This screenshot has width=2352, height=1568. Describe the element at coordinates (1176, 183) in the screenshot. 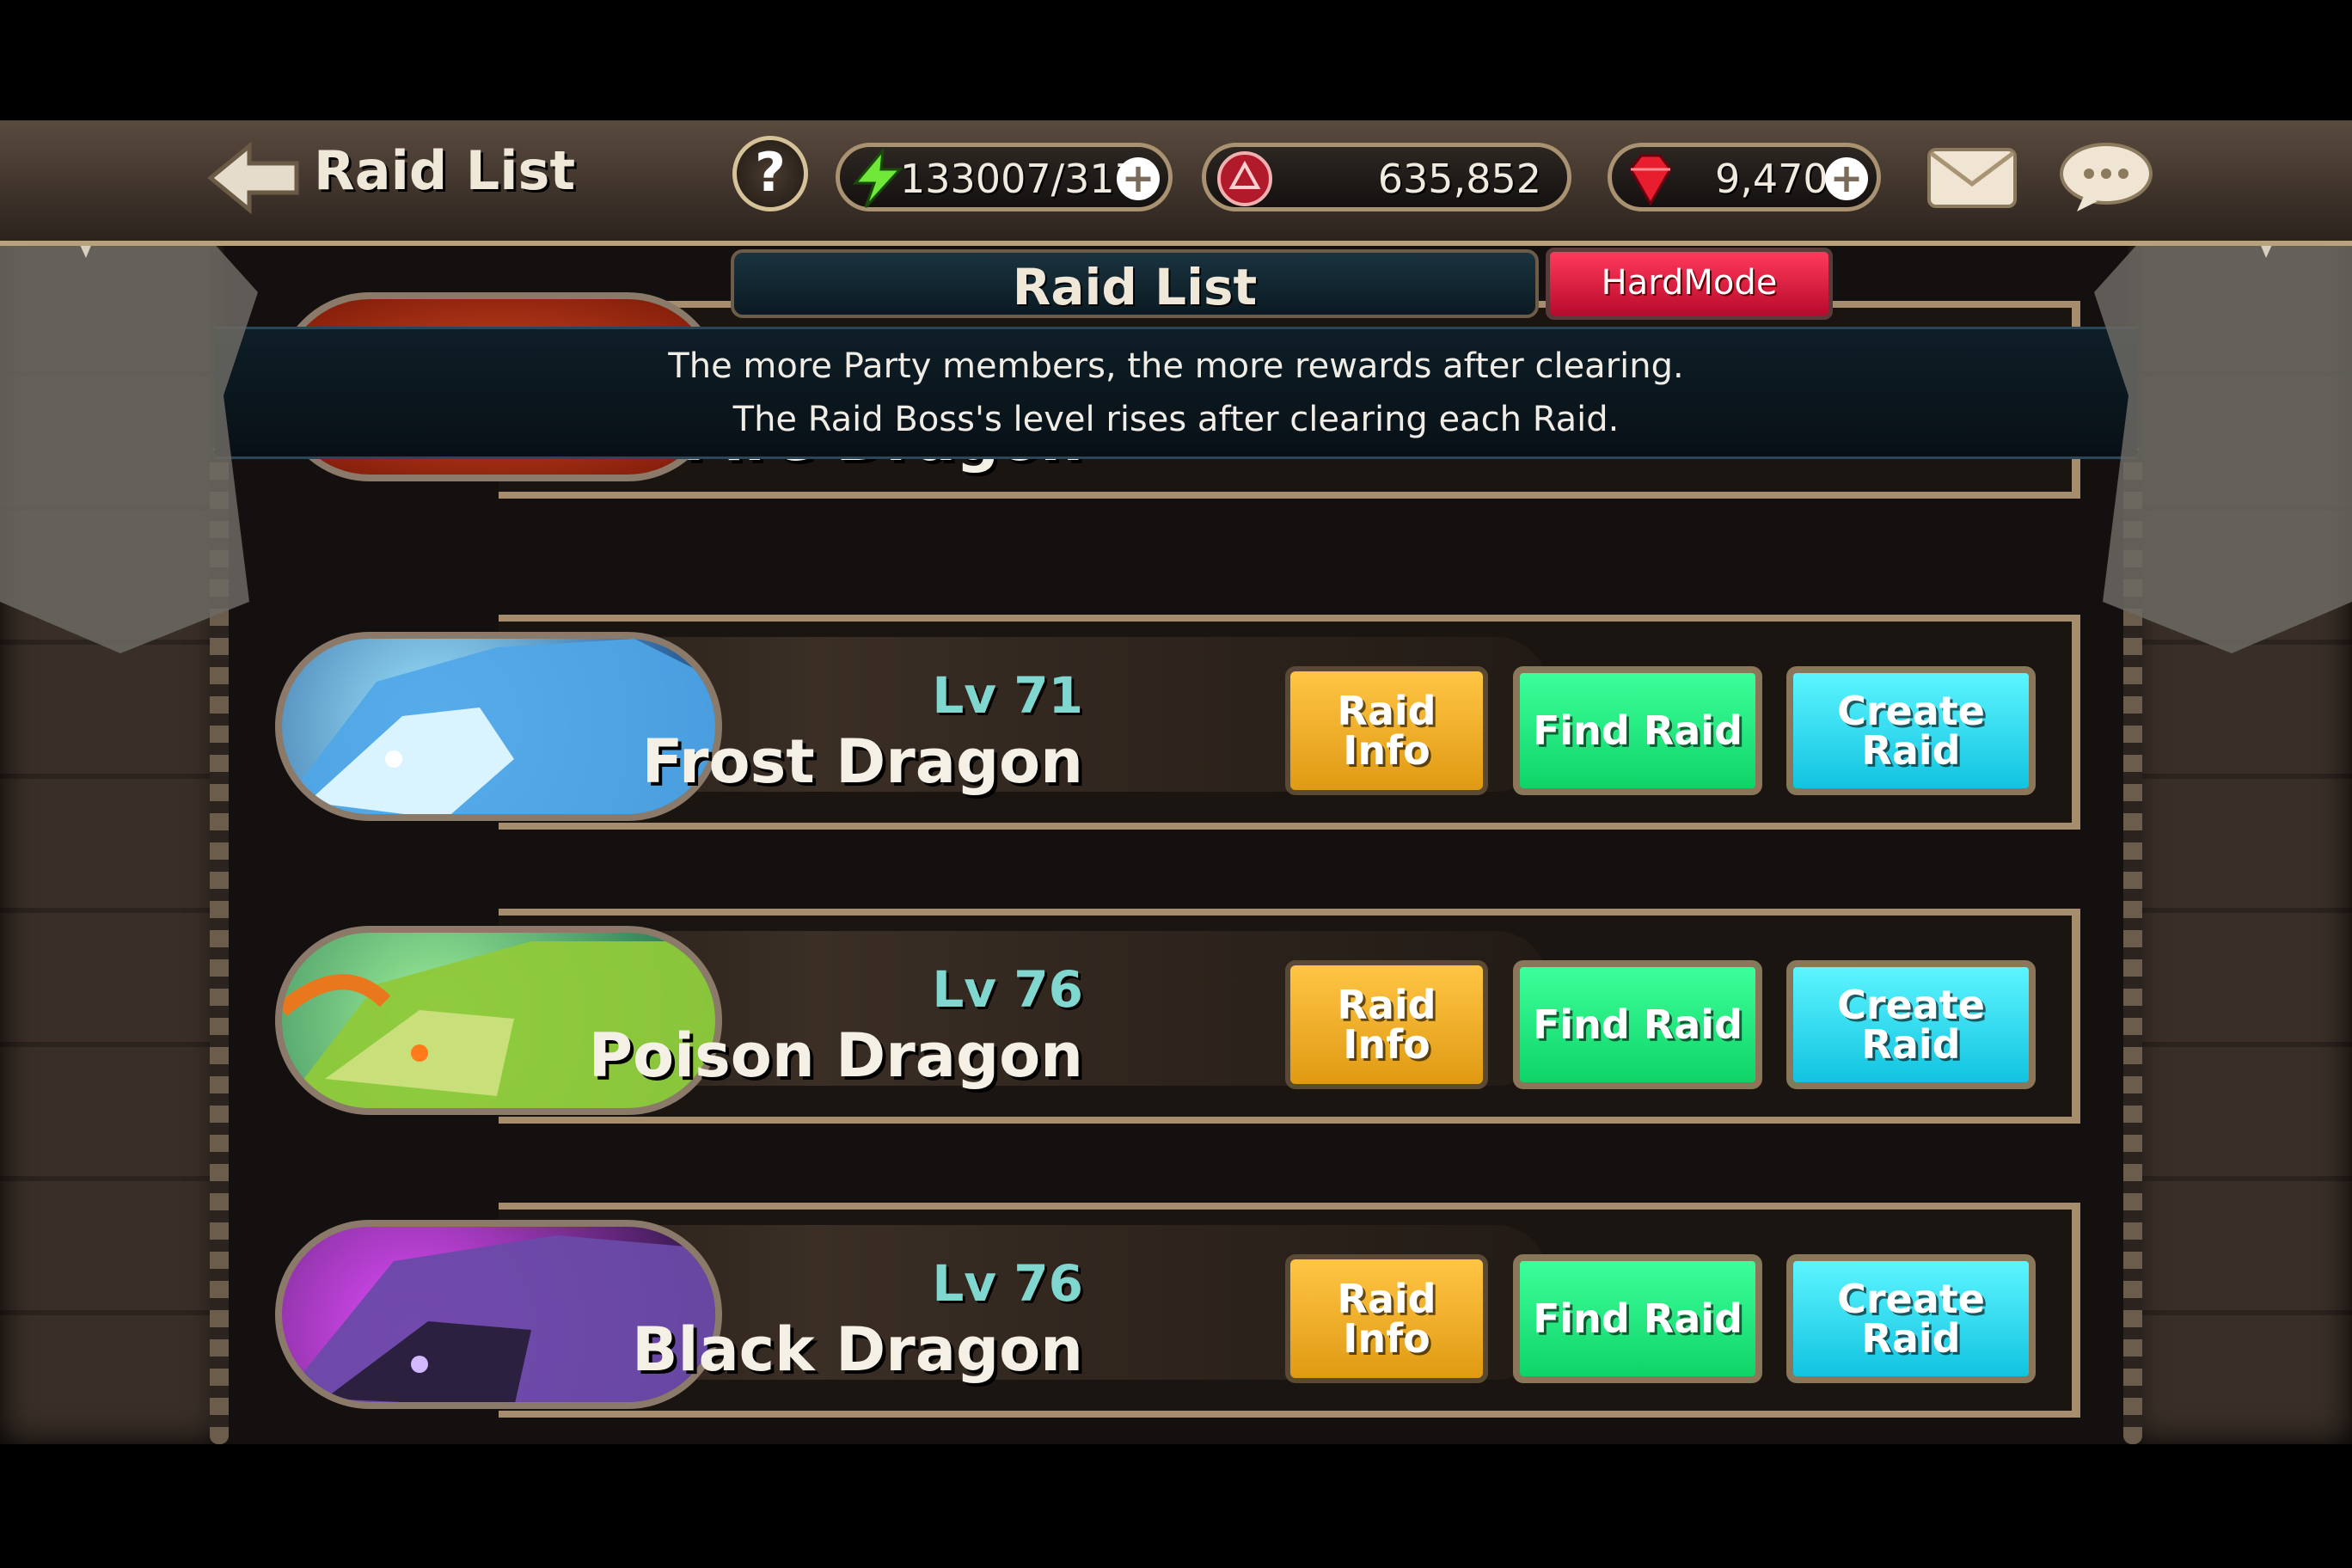

I see `top-bar: Raid List ? 133007/317 + 635,852 9,470 +` at that location.